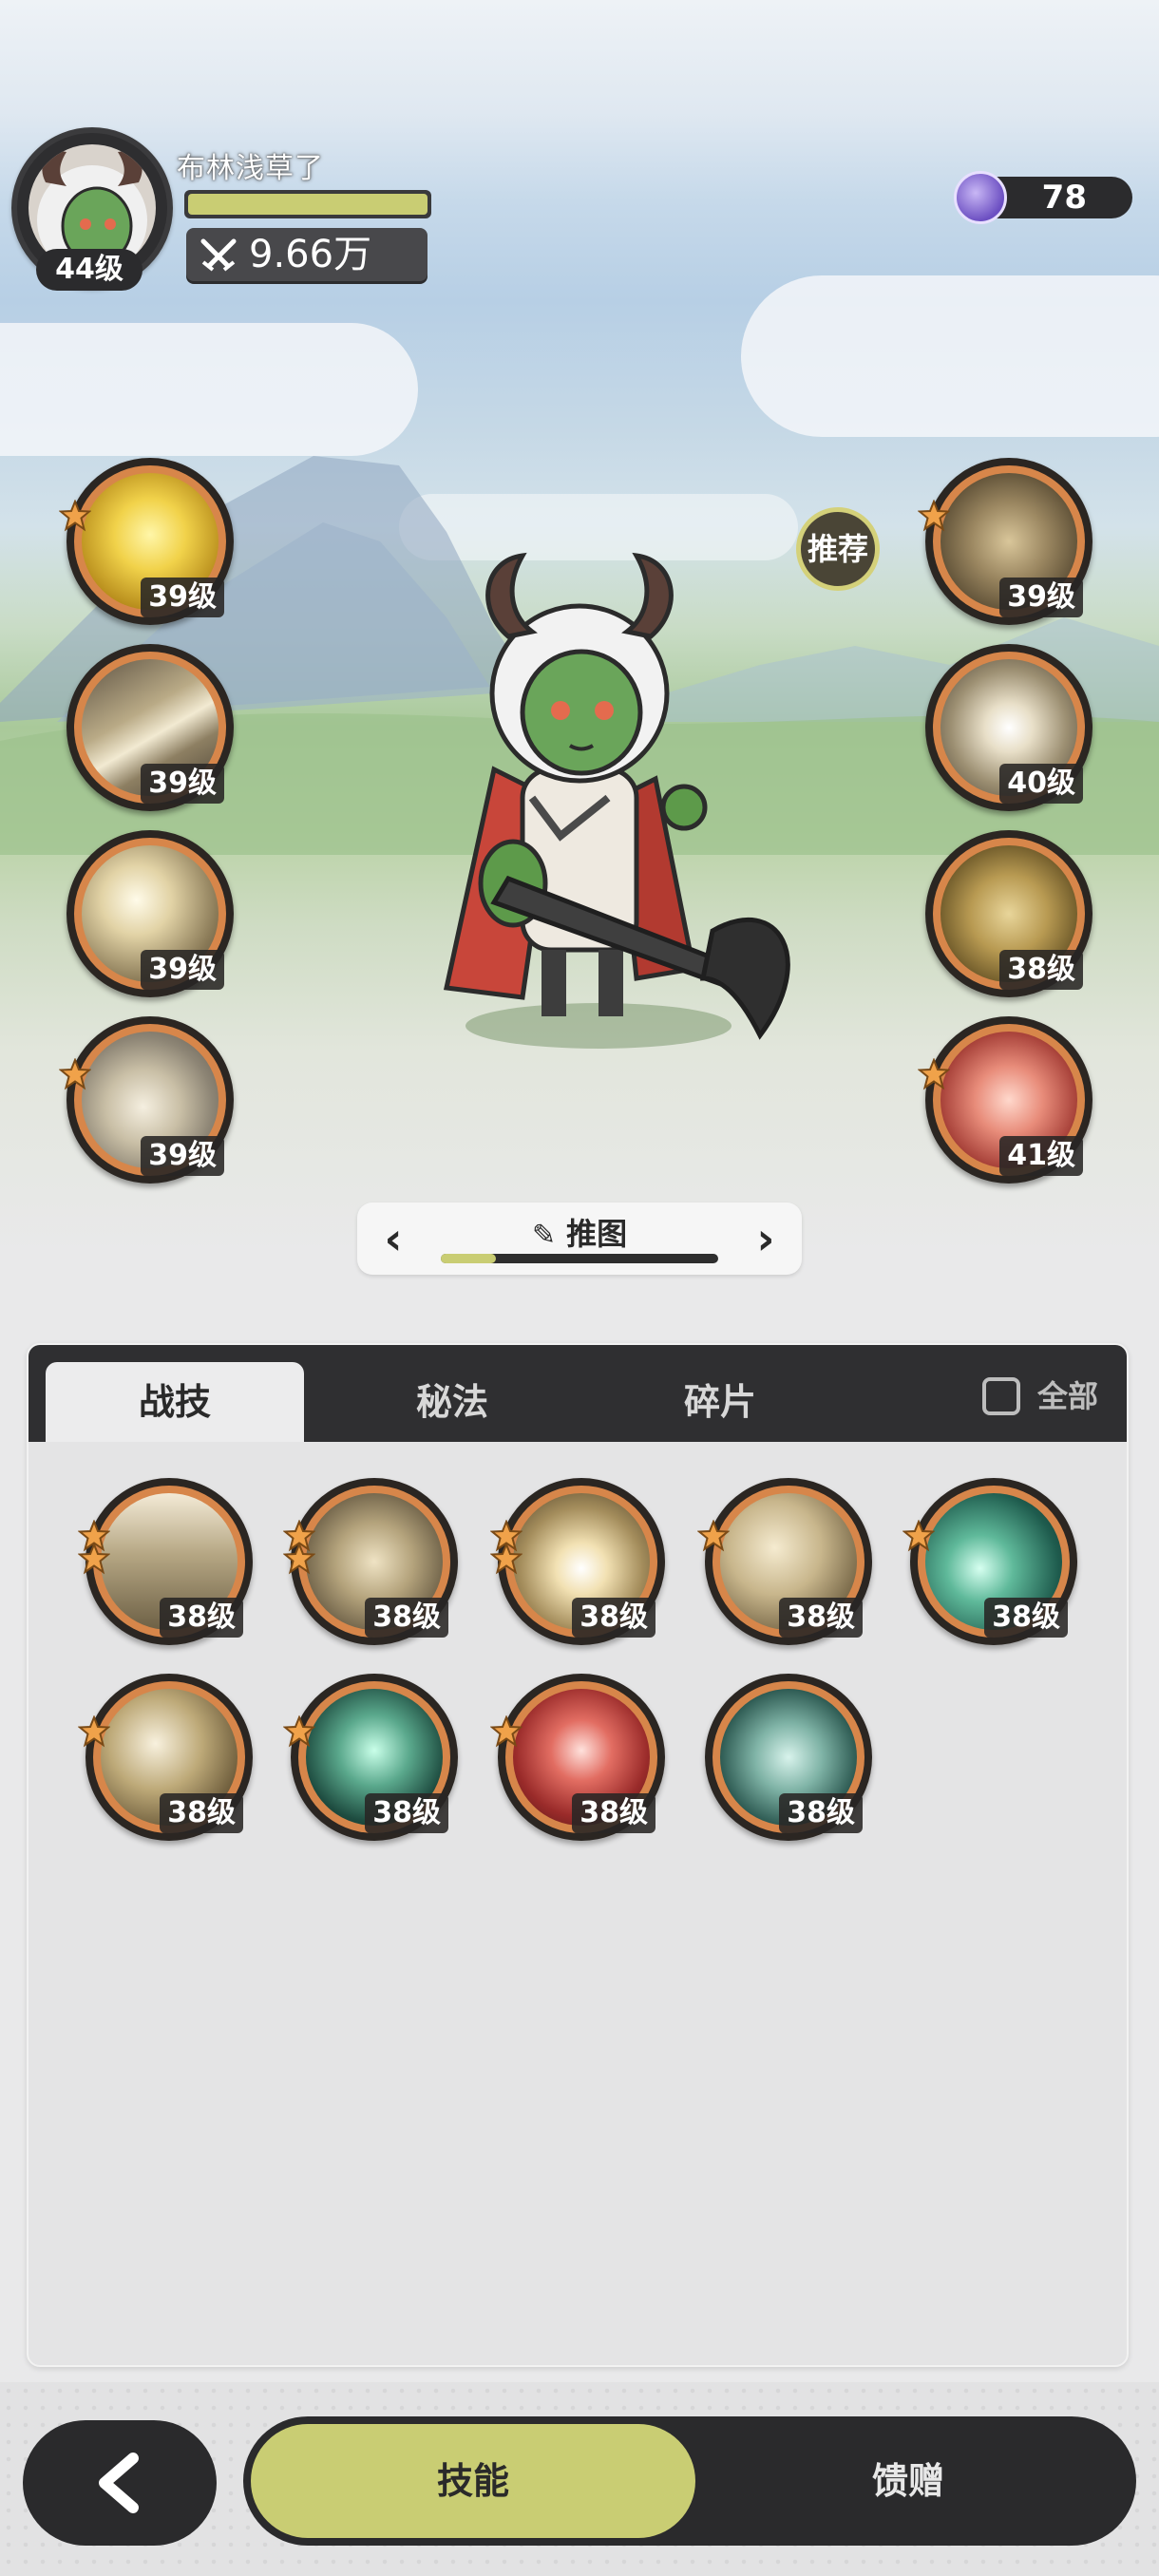  I want to click on hero-character, so click(616, 800).